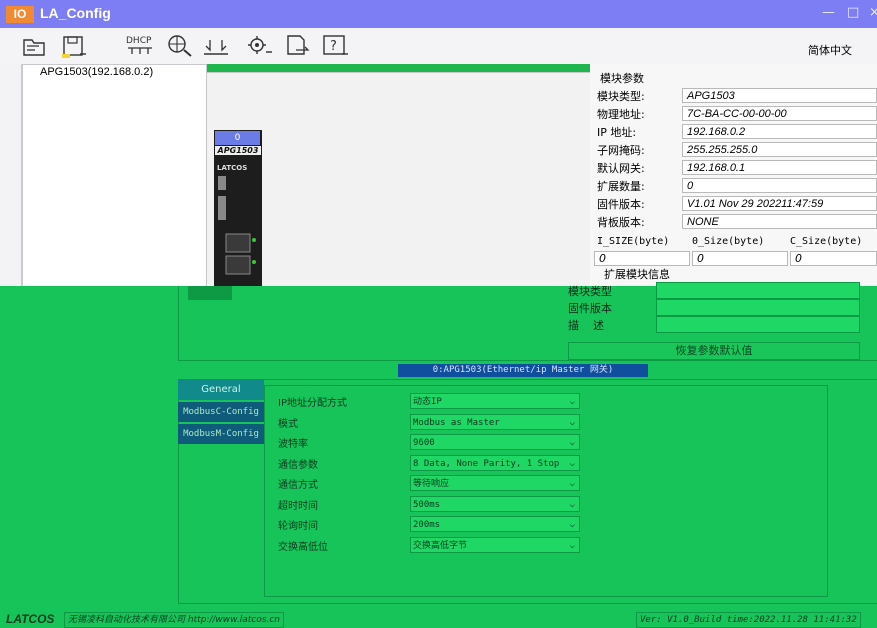 This screenshot has width=877, height=628. I want to click on help-icon: ?, so click(336, 46).